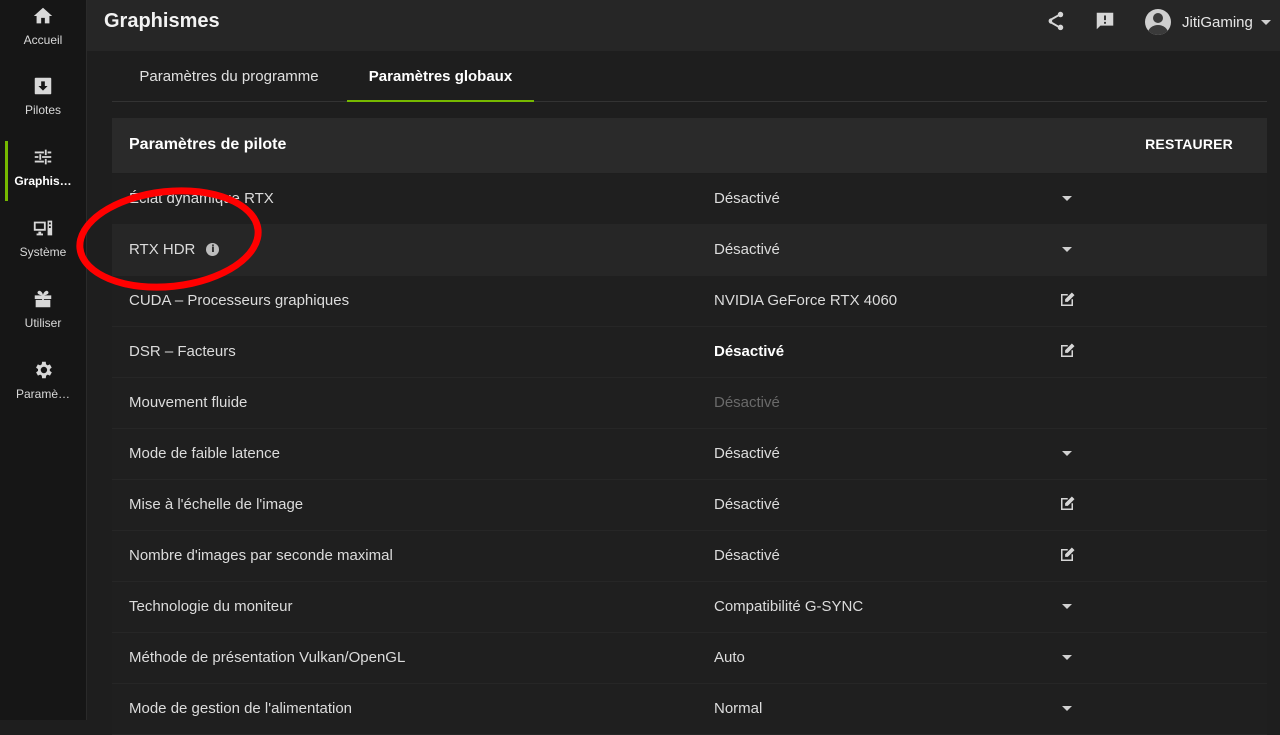  I want to click on setting-name: DSR – Facteurs, so click(182, 351).